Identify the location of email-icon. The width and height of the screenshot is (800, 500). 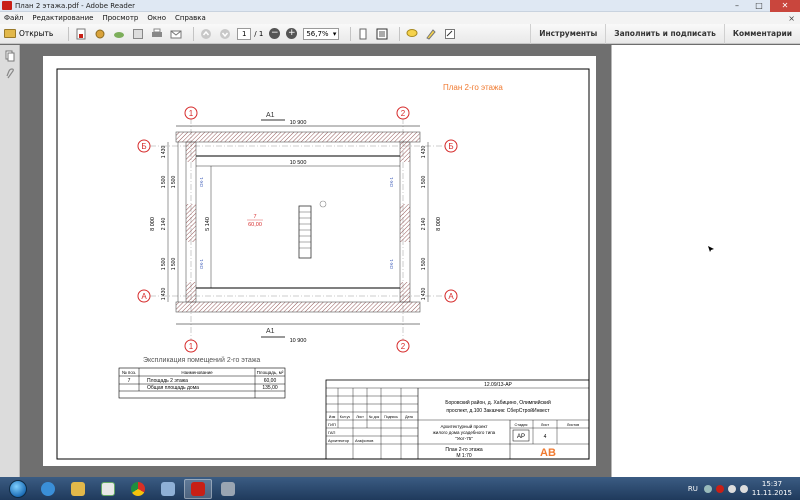
(176, 34).